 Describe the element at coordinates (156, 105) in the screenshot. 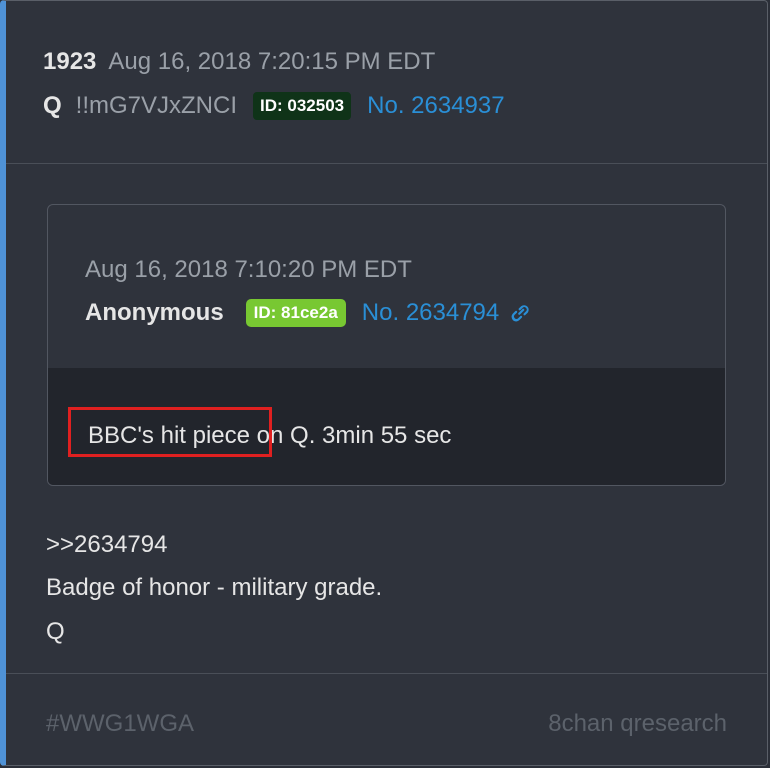

I see `post-tripcode: !!mG7VJxZNCI` at that location.